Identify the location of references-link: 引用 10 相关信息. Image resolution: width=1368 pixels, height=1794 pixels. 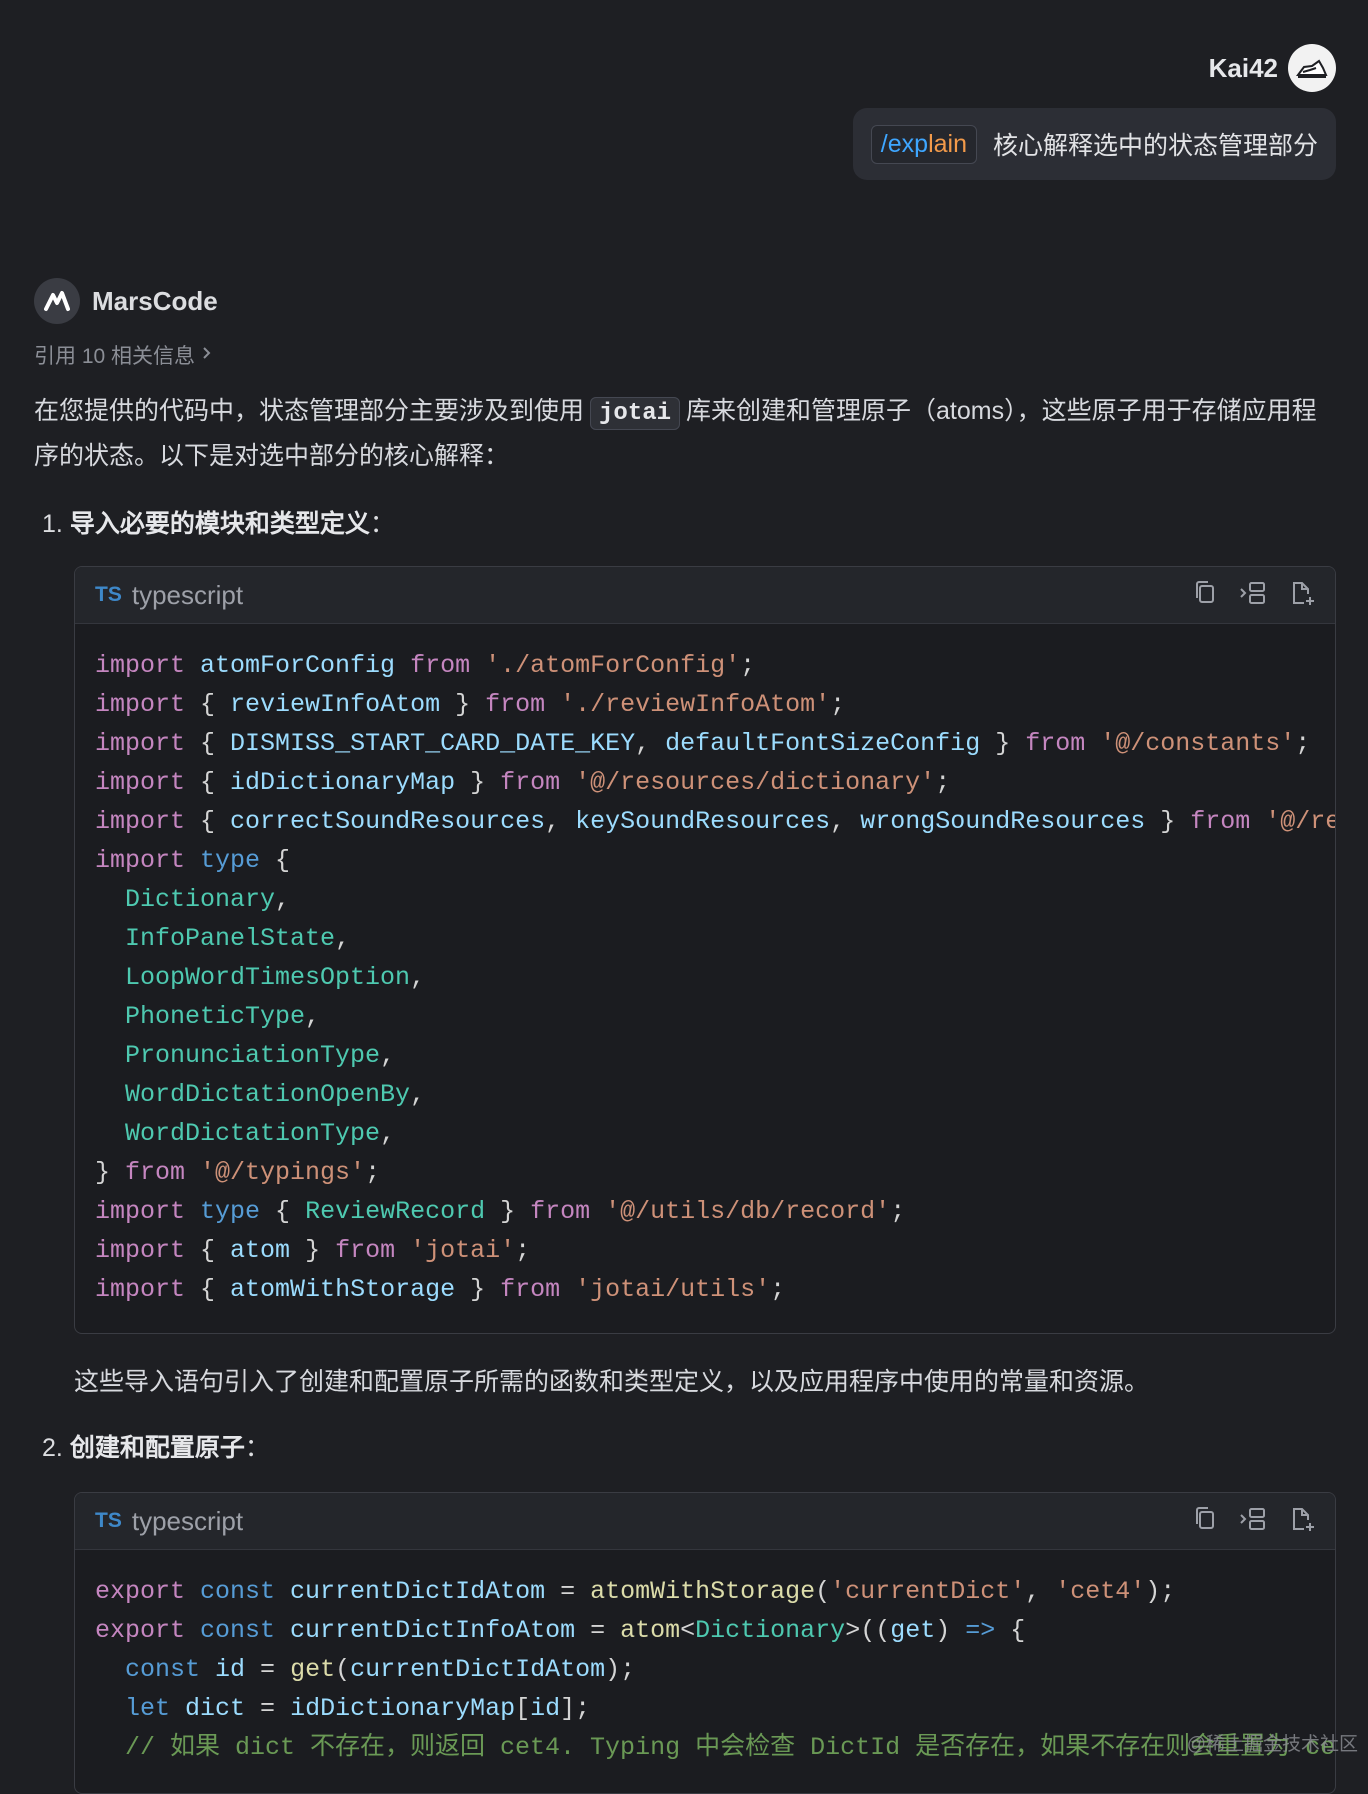
(123, 355).